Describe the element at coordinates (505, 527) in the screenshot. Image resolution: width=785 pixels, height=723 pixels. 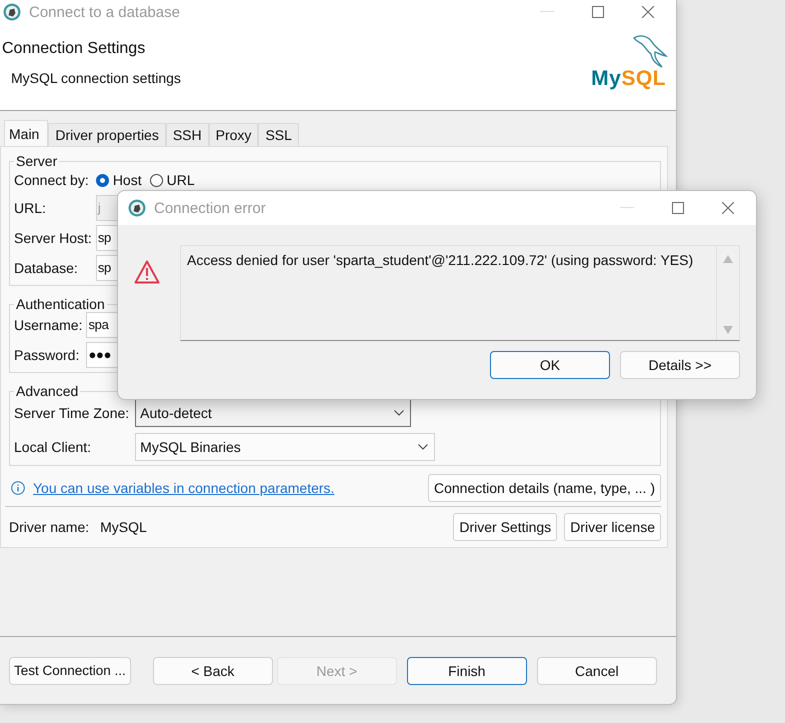
I see `driver-button: Driver Settings` at that location.